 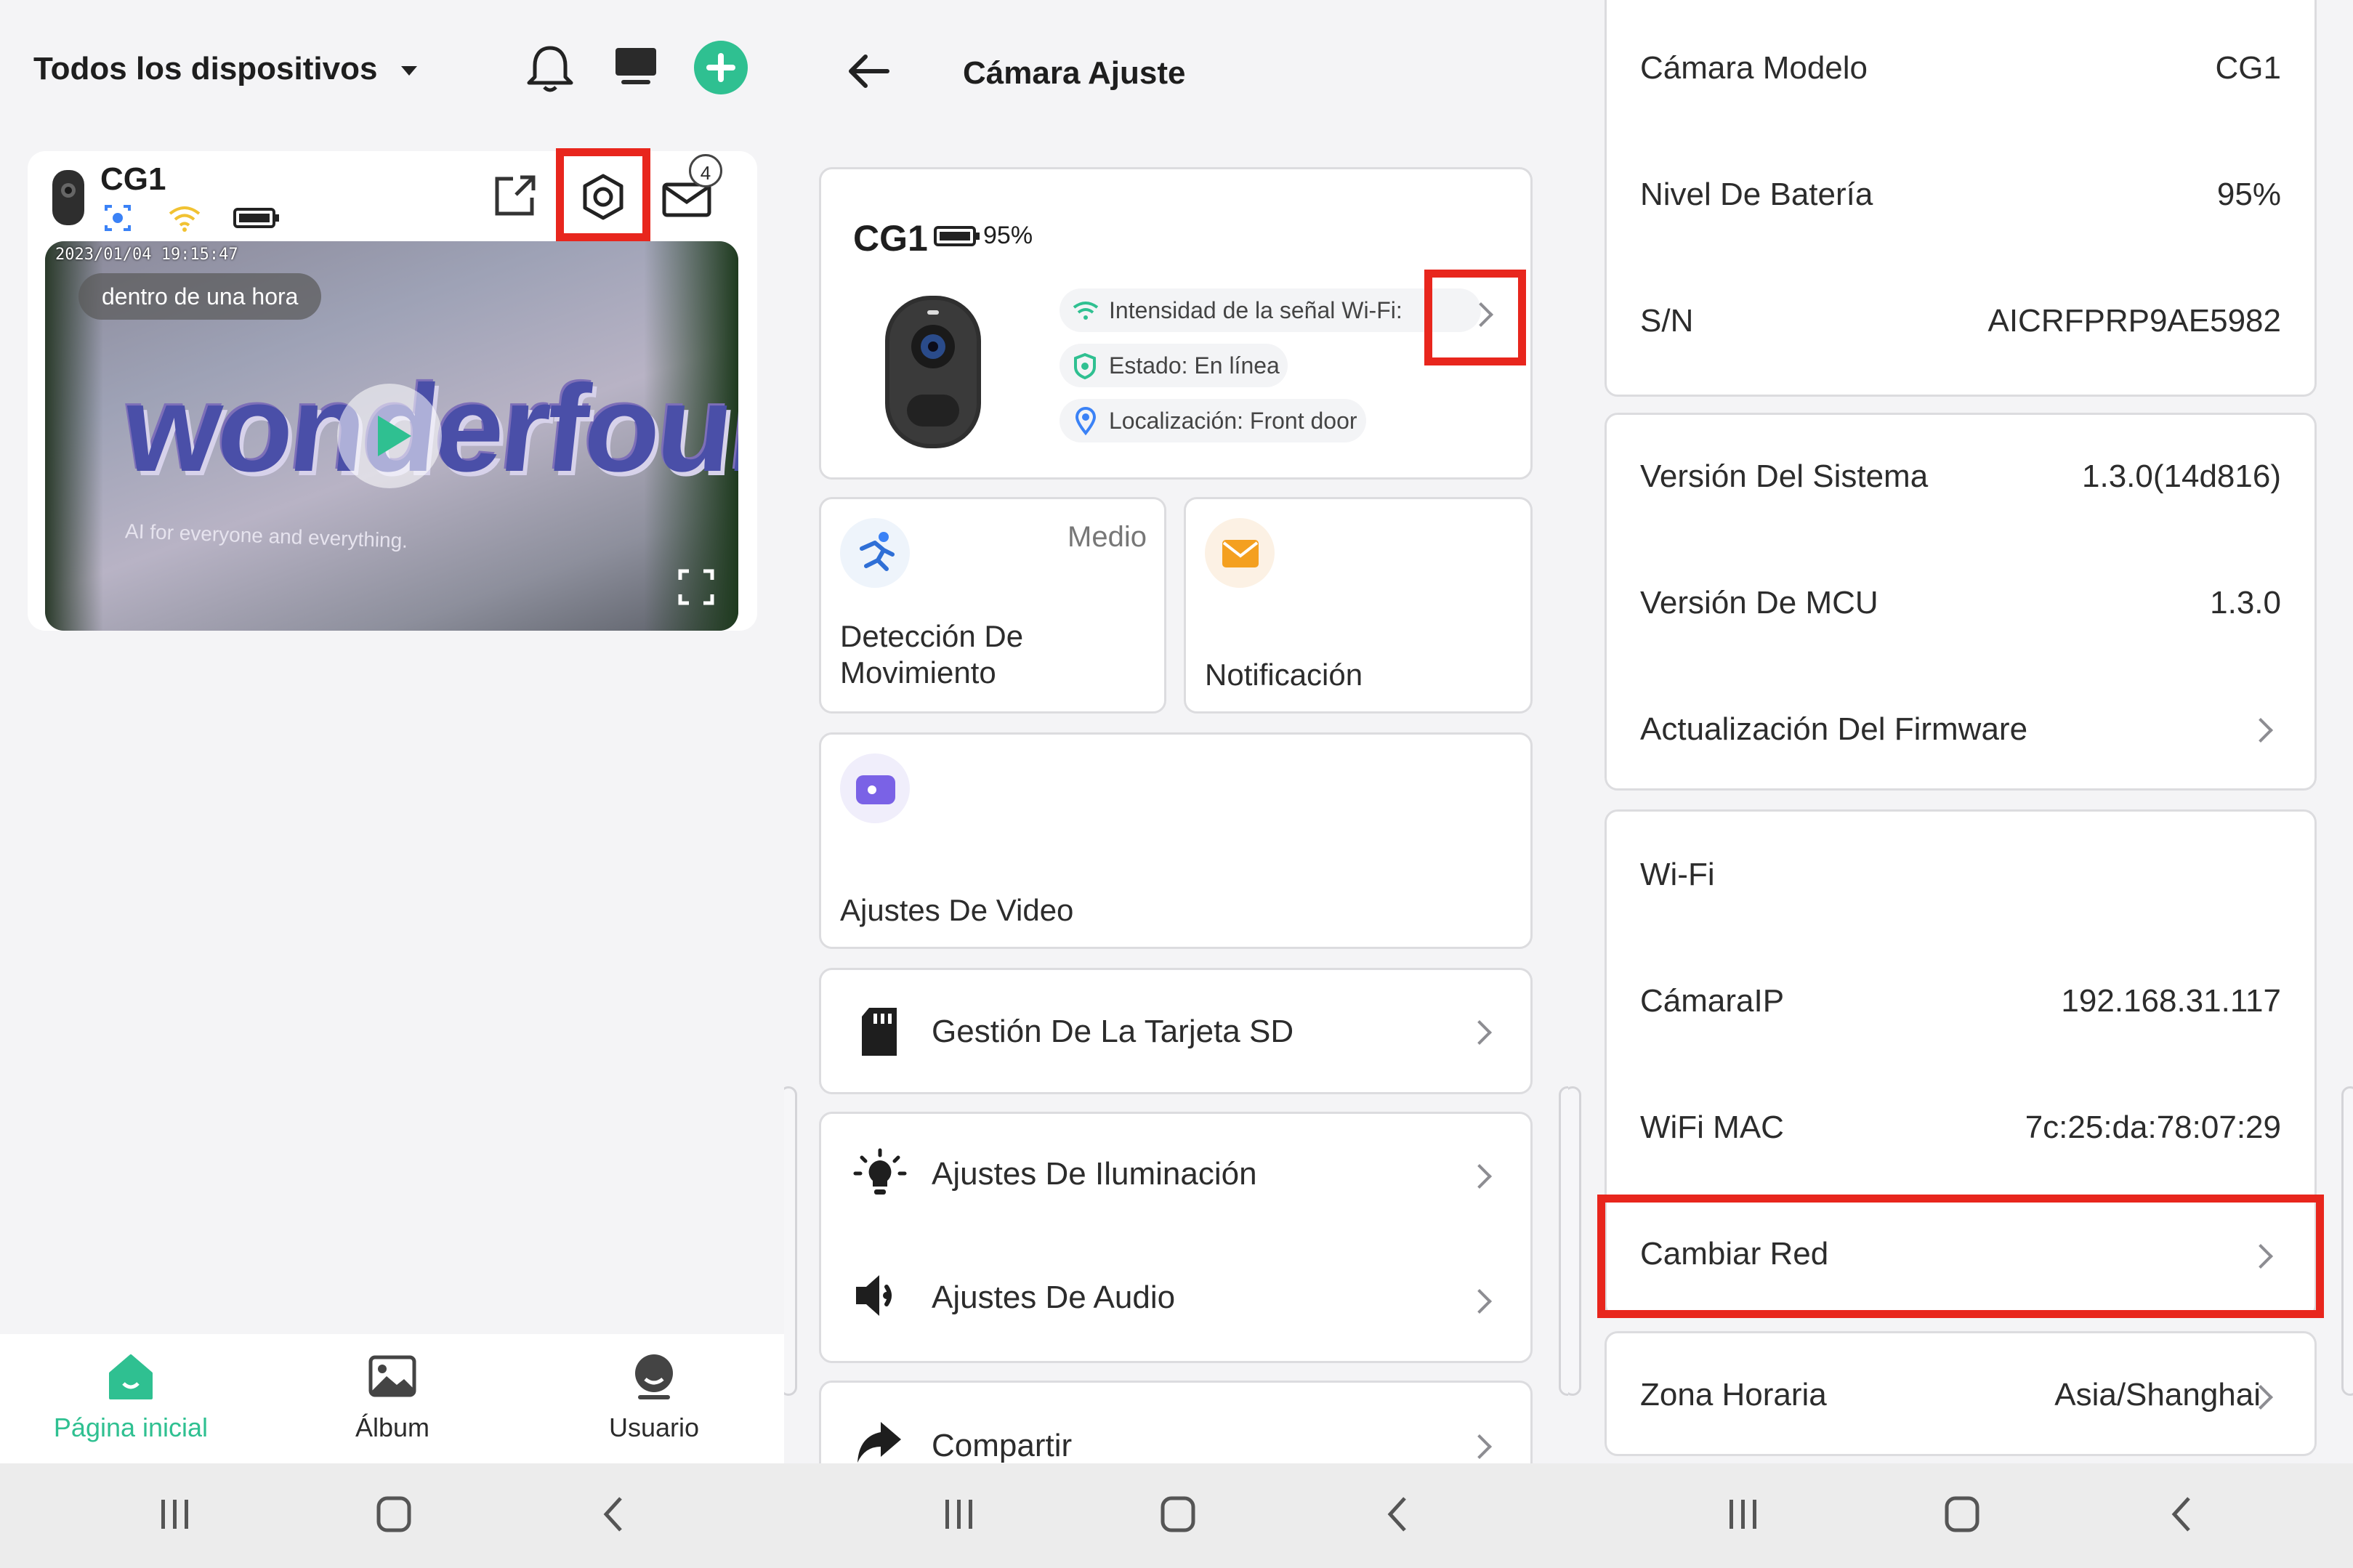 I want to click on sd-card-management-row: Gestión De La Tarjeta SD, so click(x=1176, y=1031).